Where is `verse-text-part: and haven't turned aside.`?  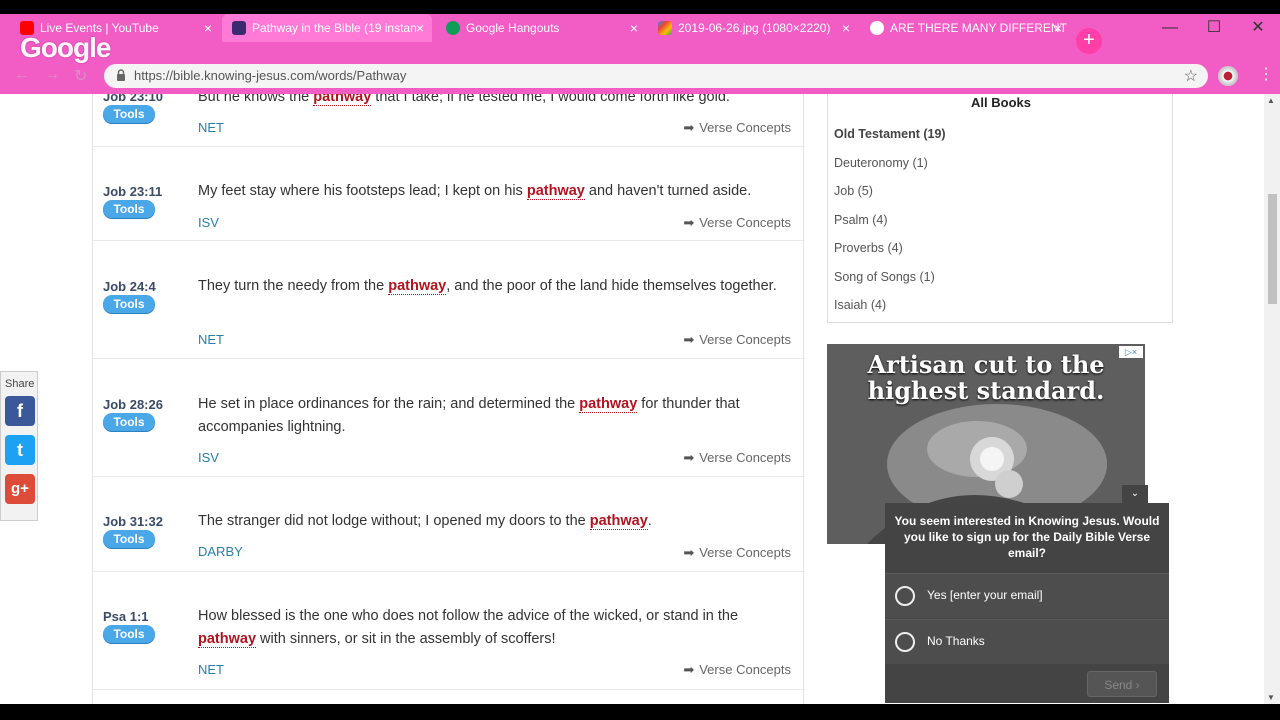
verse-text-part: and haven't turned aside. is located at coordinates (668, 191).